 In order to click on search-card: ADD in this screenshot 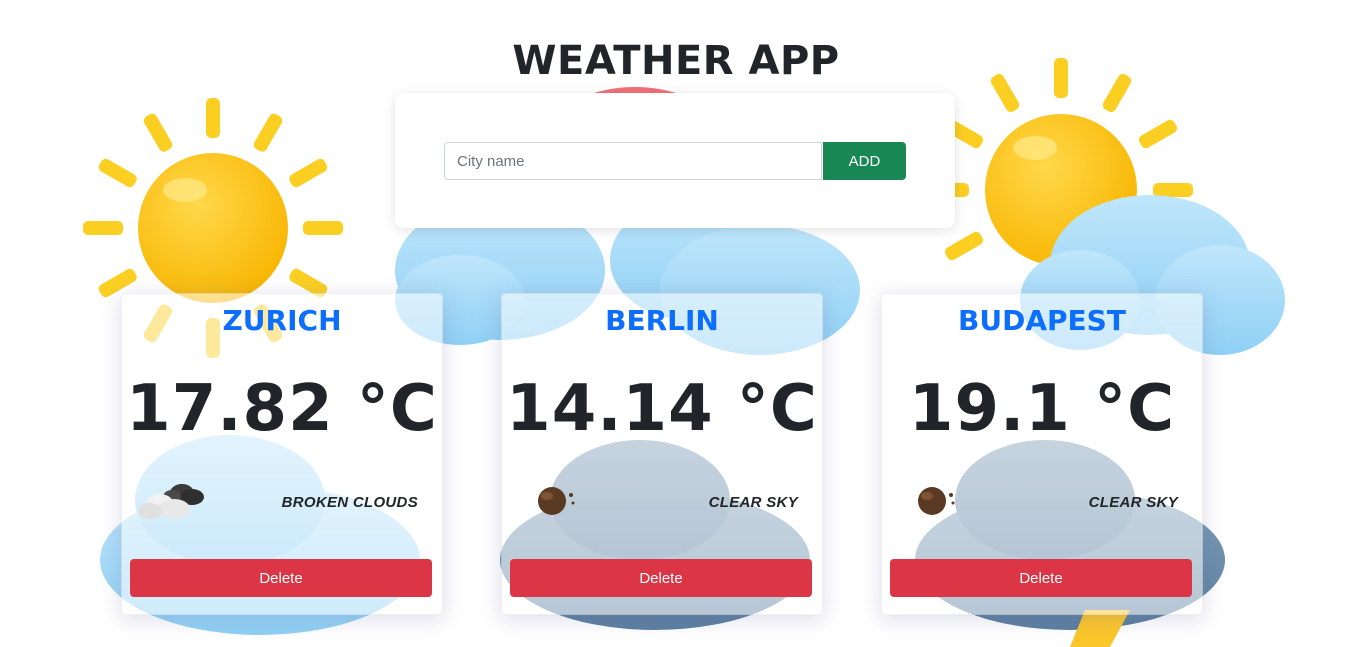, I will do `click(675, 160)`.